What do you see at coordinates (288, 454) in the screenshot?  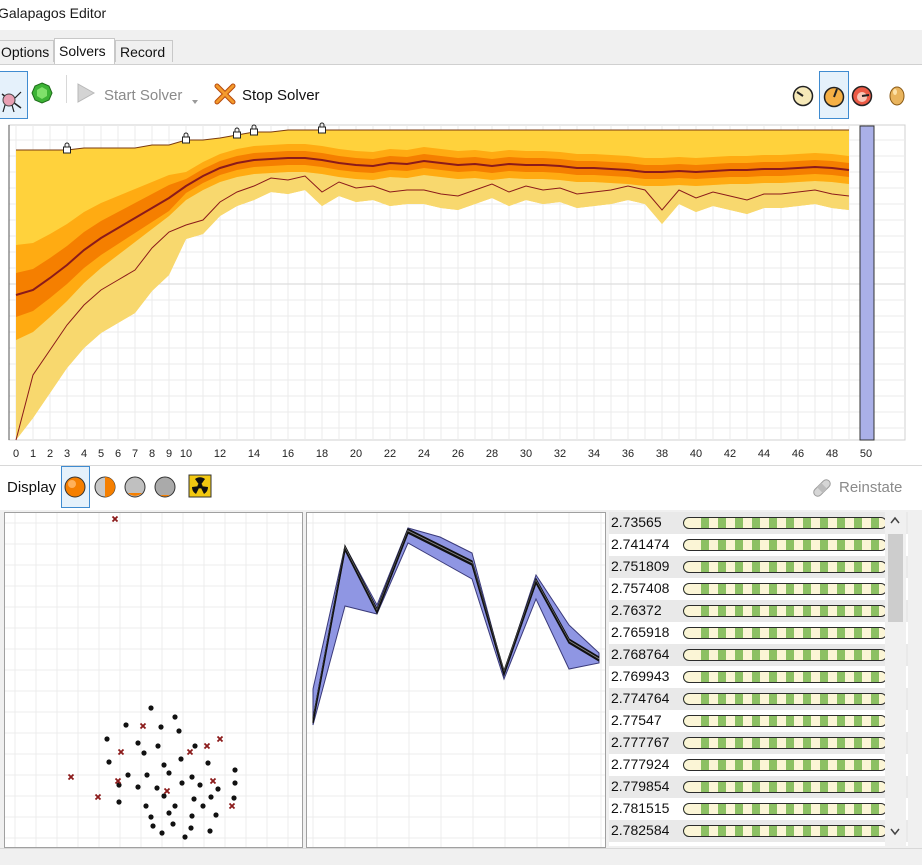 I see `x-tick-label: 16` at bounding box center [288, 454].